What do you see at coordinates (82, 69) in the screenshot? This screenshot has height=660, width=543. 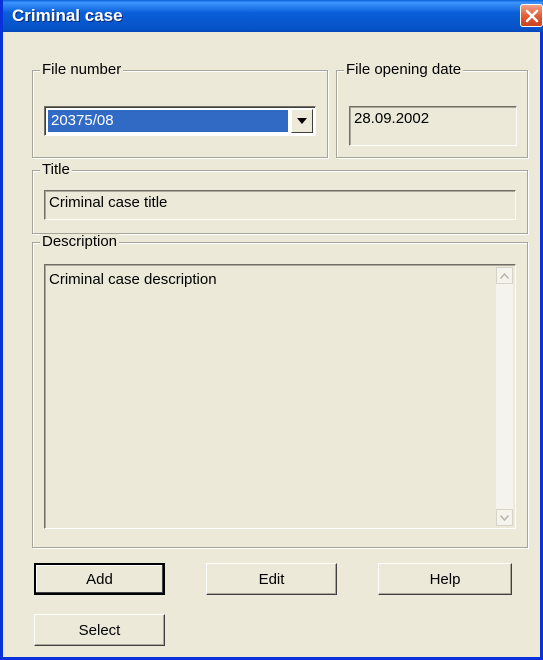 I see `file-number-label: File number` at bounding box center [82, 69].